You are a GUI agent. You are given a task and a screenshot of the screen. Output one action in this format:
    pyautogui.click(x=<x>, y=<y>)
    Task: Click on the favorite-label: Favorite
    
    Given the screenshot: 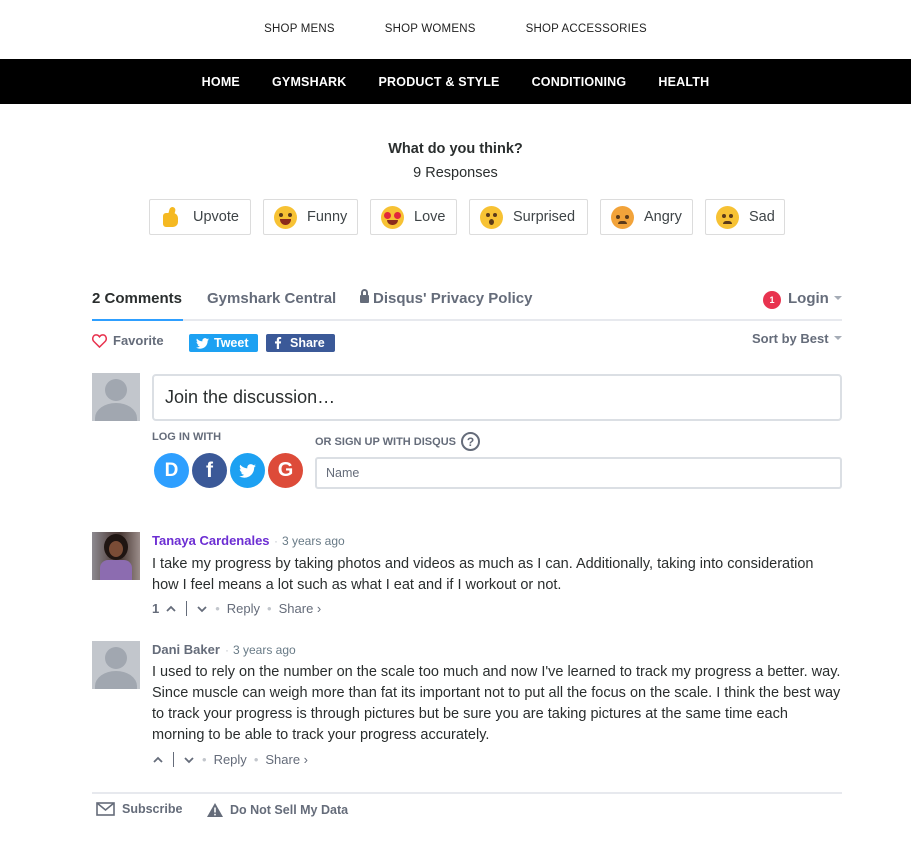 What is the action you would take?
    pyautogui.click(x=138, y=340)
    